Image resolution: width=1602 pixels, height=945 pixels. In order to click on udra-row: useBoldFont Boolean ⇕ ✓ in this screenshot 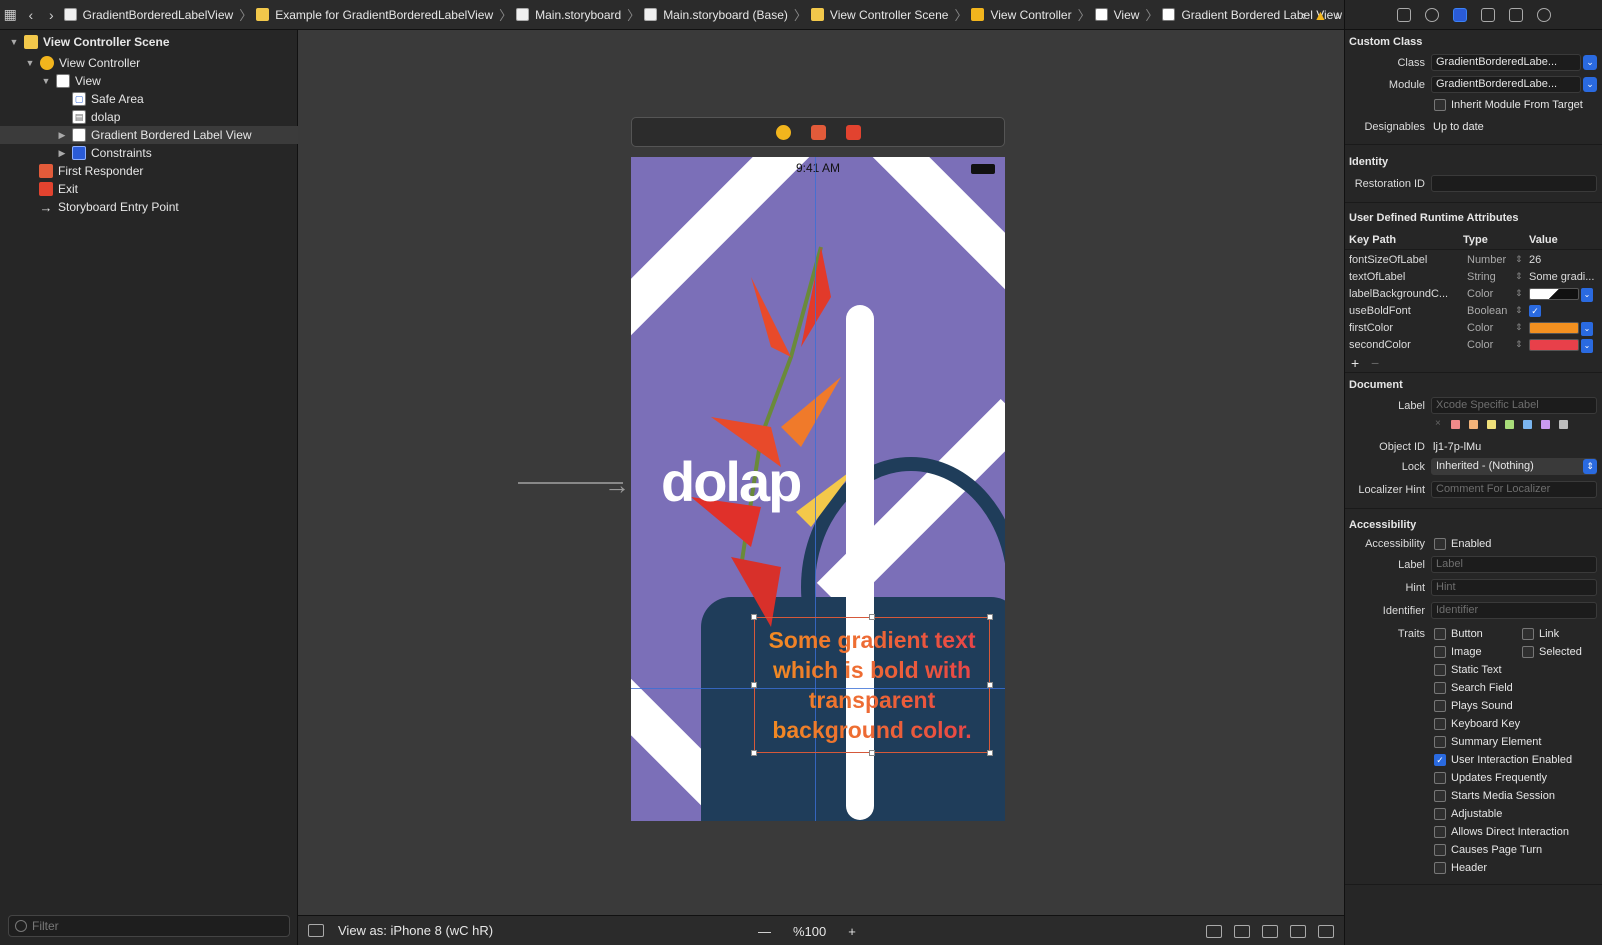, I will do `click(1473, 311)`.